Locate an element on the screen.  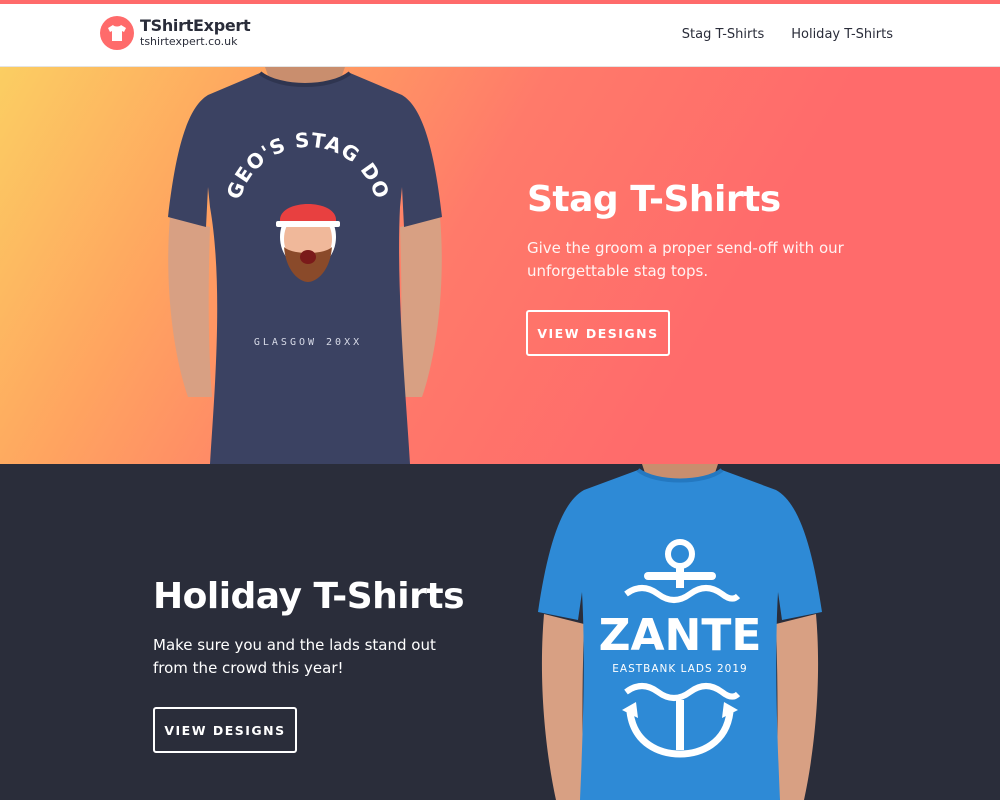
holiday-print-main: ZANTE is located at coordinates (680, 635).